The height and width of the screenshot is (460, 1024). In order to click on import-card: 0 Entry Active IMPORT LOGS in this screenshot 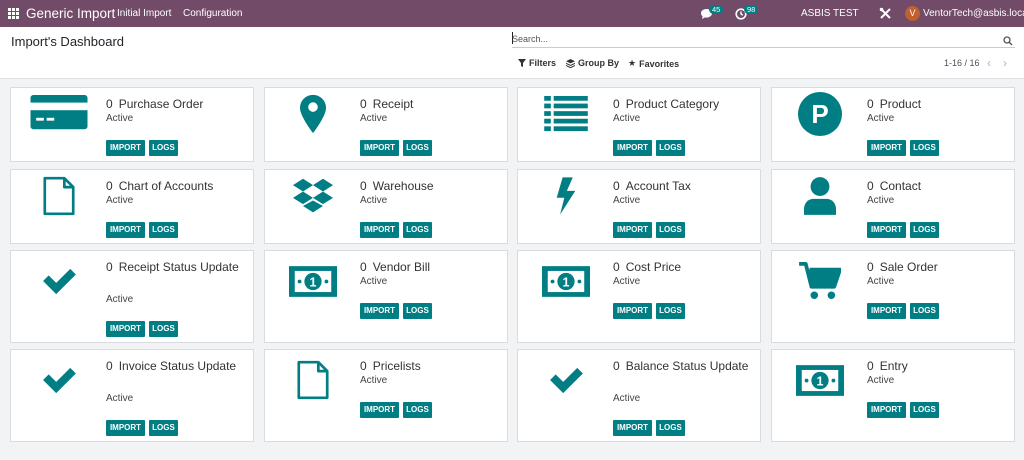, I will do `click(893, 395)`.